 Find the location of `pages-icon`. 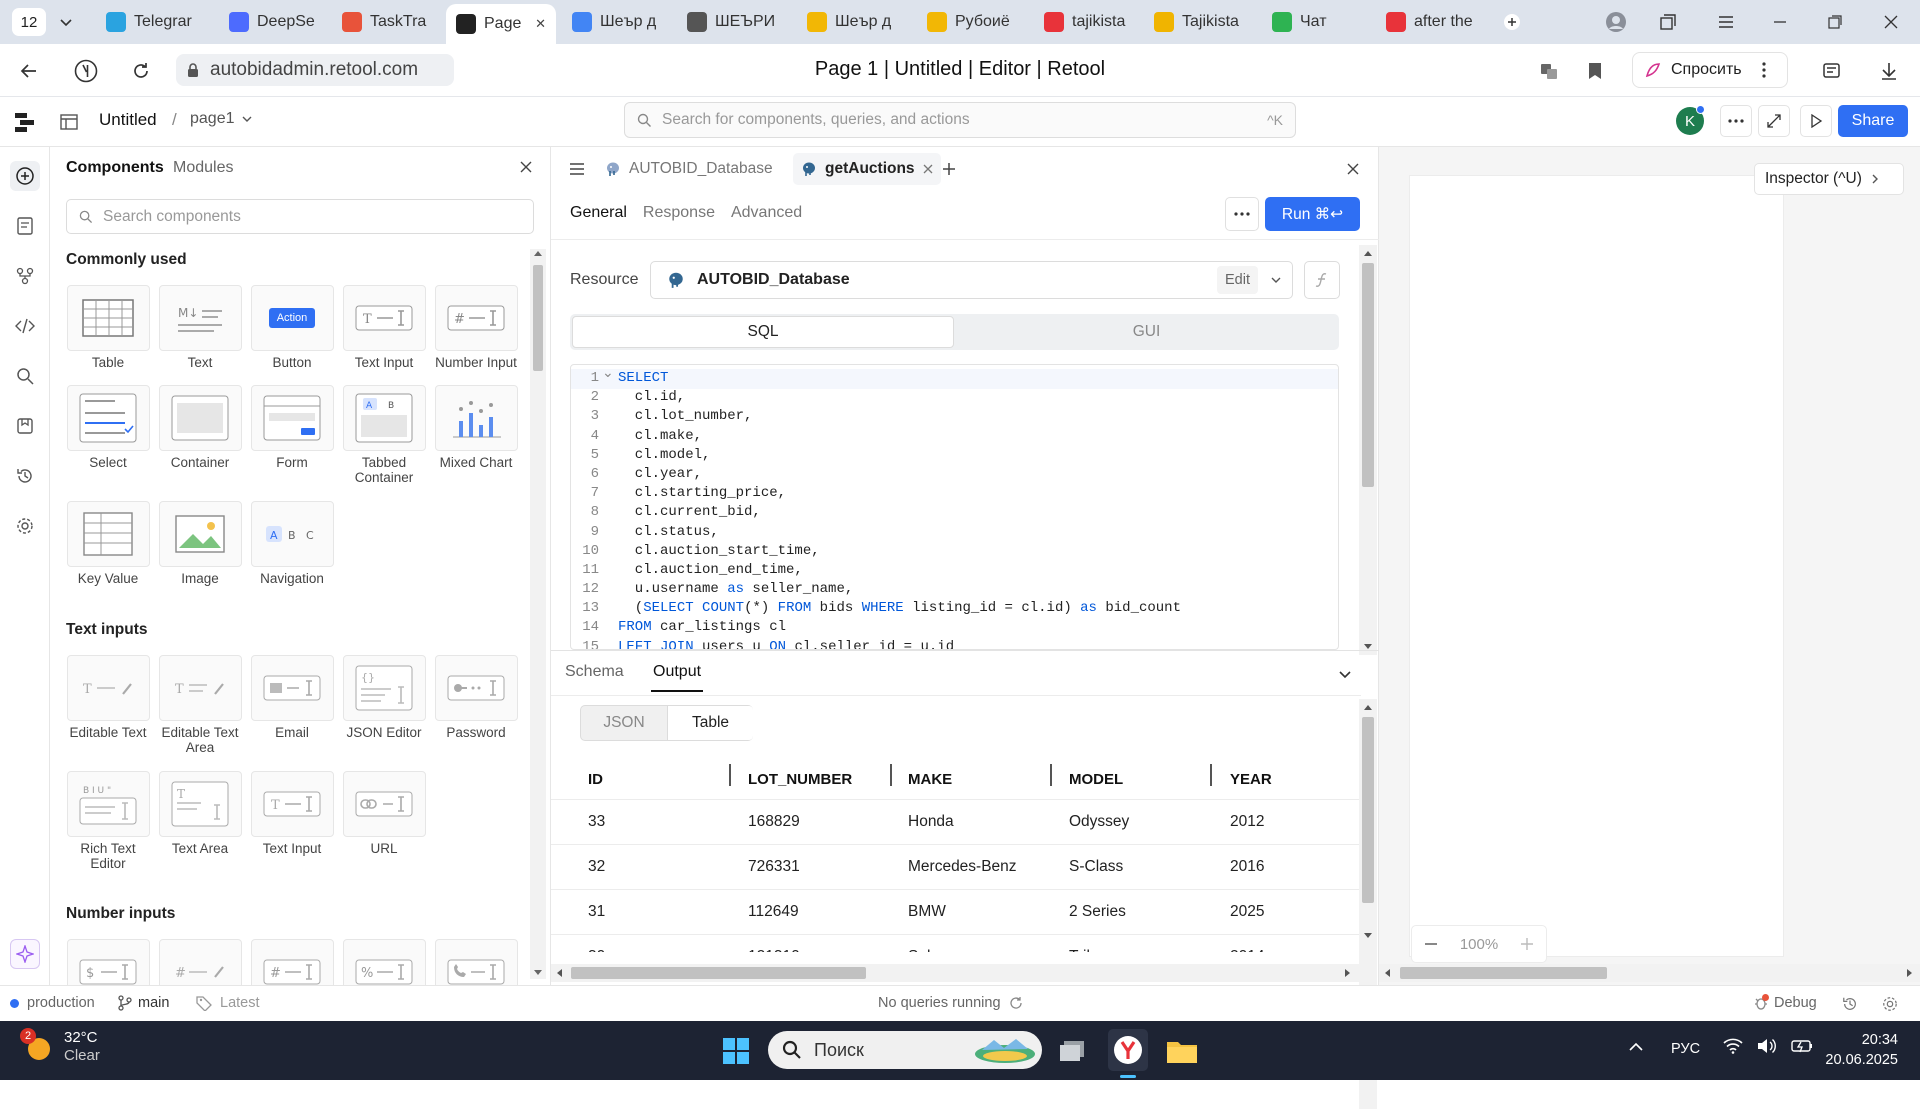

pages-icon is located at coordinates (25, 226).